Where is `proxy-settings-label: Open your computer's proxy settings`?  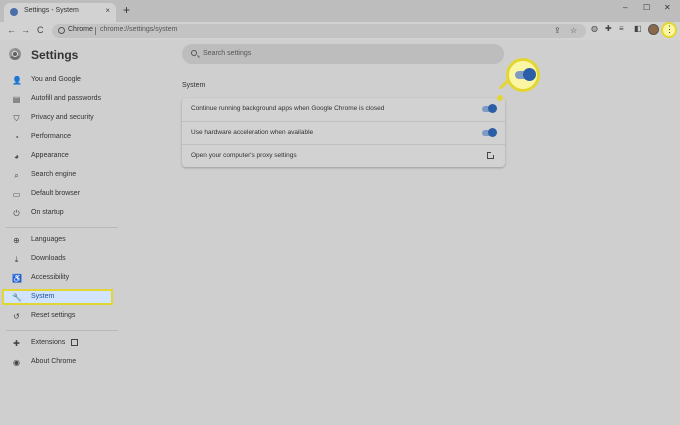 proxy-settings-label: Open your computer's proxy settings is located at coordinates (244, 155).